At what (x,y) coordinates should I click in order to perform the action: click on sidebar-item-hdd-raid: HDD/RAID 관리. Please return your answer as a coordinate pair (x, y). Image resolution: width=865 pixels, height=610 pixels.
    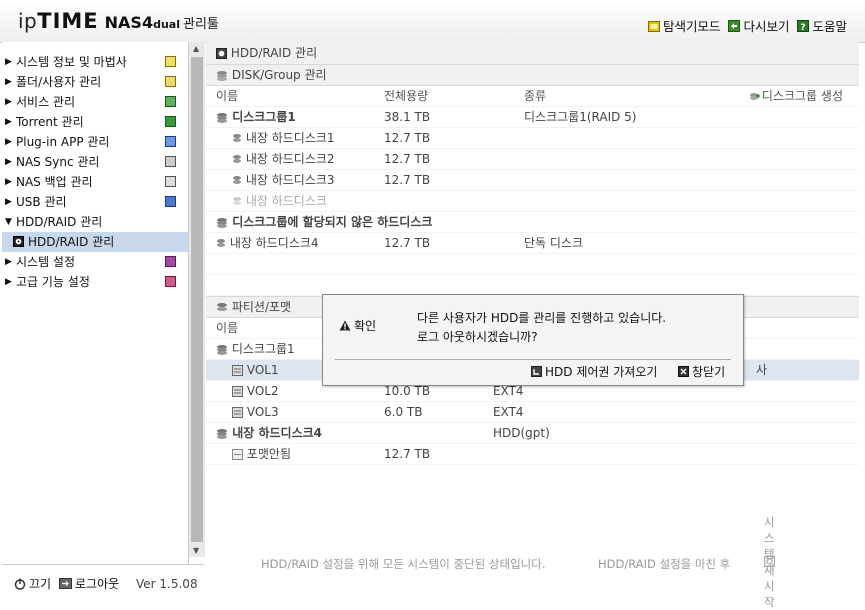
    Looking at the image, I should click on (95, 242).